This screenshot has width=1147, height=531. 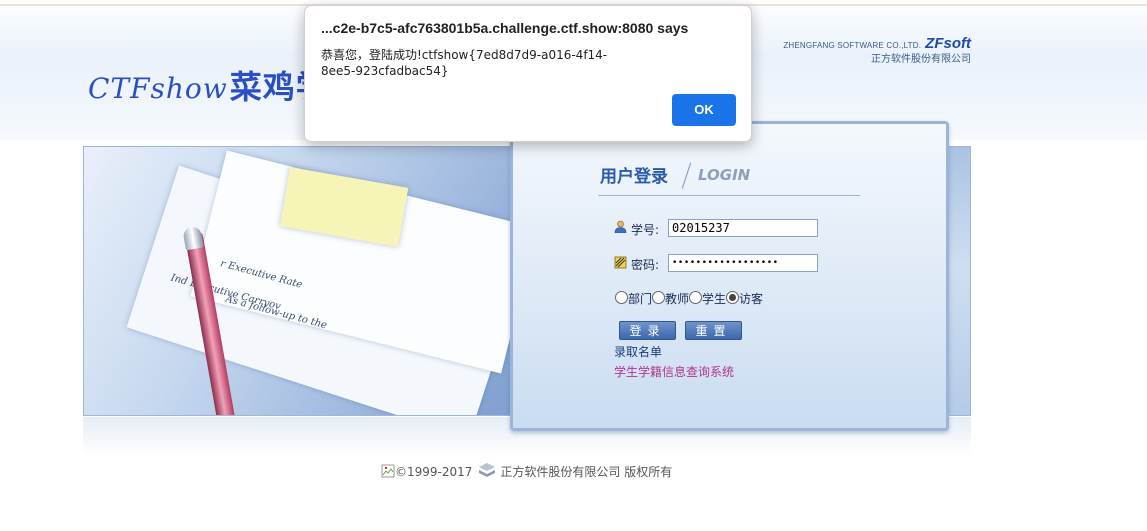 I want to click on broken-image-icon, so click(x=388, y=471).